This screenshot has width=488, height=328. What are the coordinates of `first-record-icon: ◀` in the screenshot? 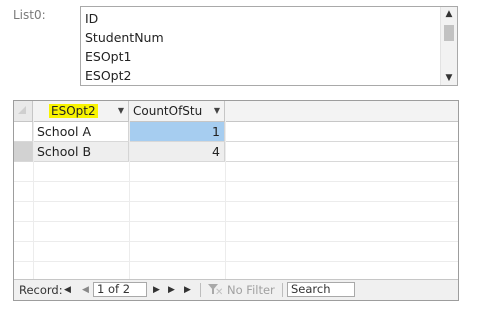 It's located at (67, 290).